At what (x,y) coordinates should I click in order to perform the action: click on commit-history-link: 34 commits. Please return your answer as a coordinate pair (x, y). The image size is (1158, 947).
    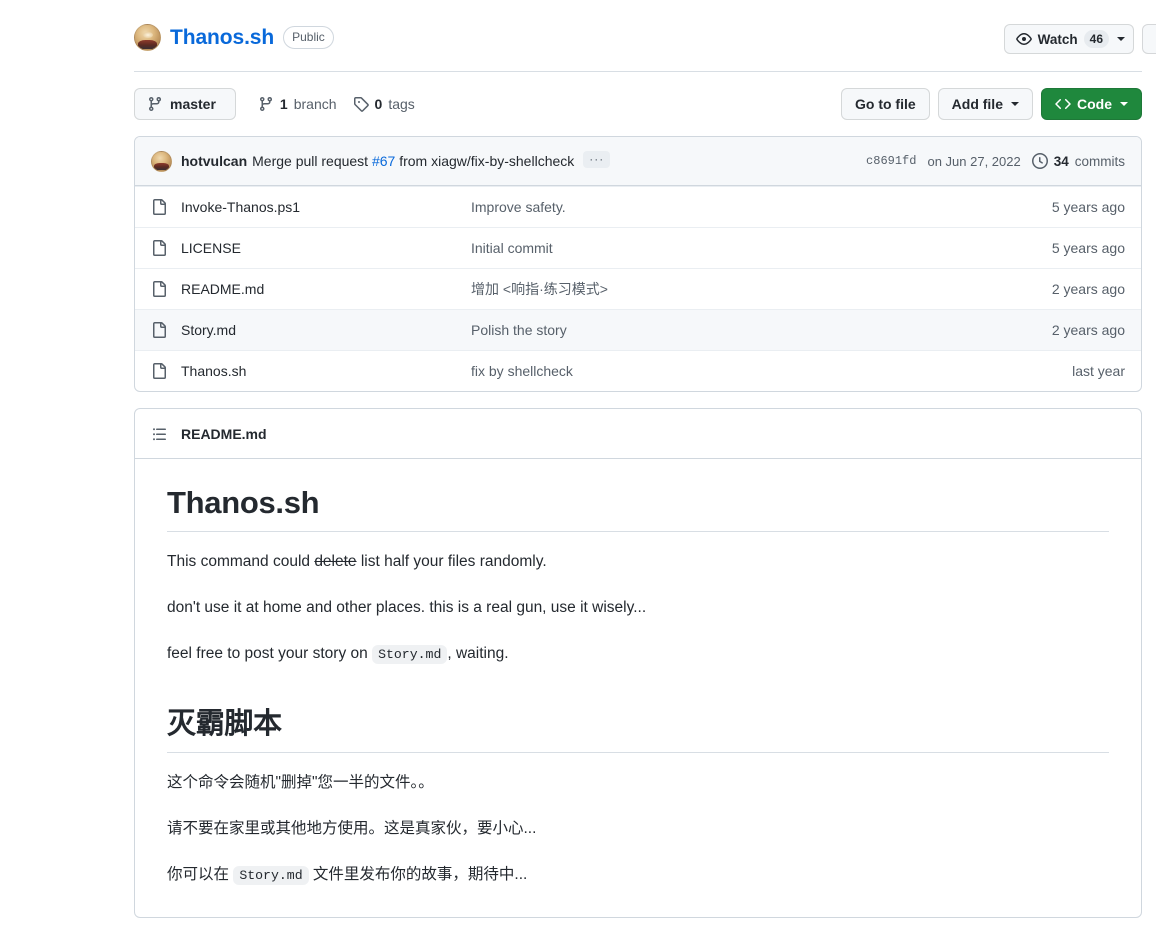
    Looking at the image, I should click on (1078, 161).